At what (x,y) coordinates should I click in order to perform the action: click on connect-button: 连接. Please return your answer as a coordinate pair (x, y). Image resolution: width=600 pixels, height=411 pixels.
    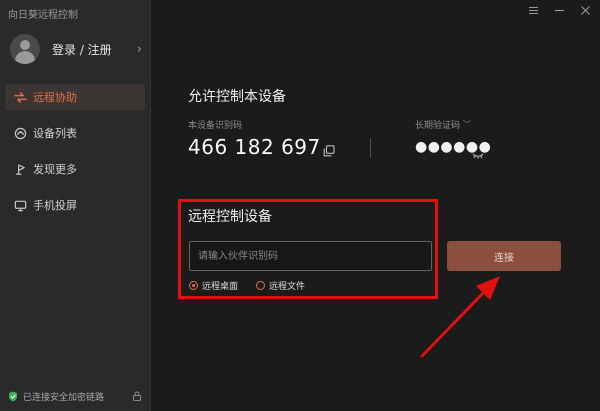
    Looking at the image, I should click on (504, 256).